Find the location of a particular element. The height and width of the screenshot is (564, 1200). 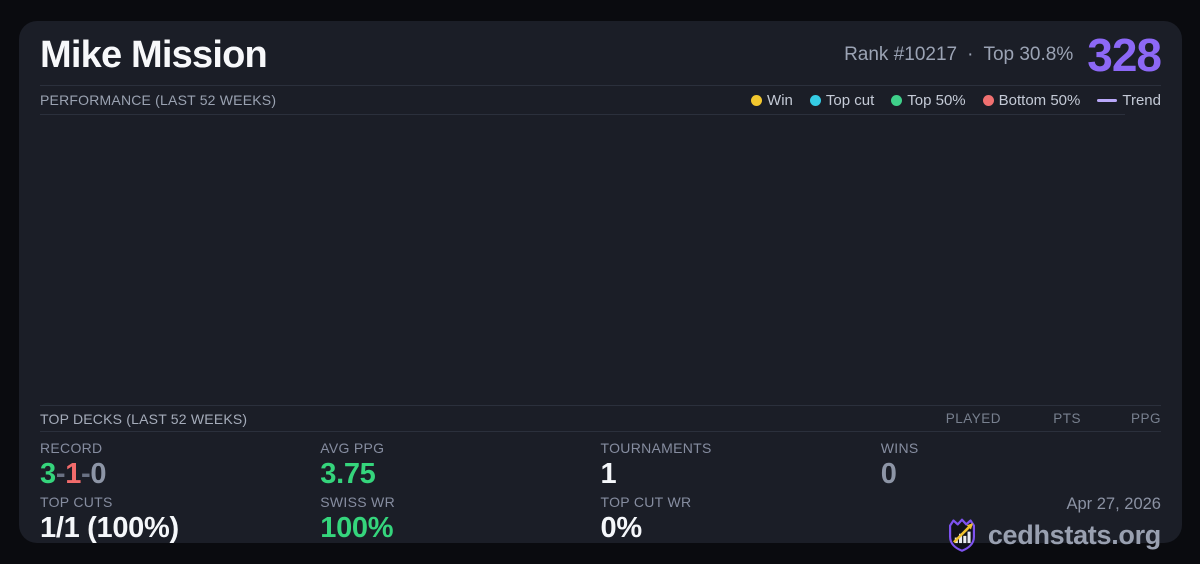

stat-value: 3.75 is located at coordinates (348, 474).